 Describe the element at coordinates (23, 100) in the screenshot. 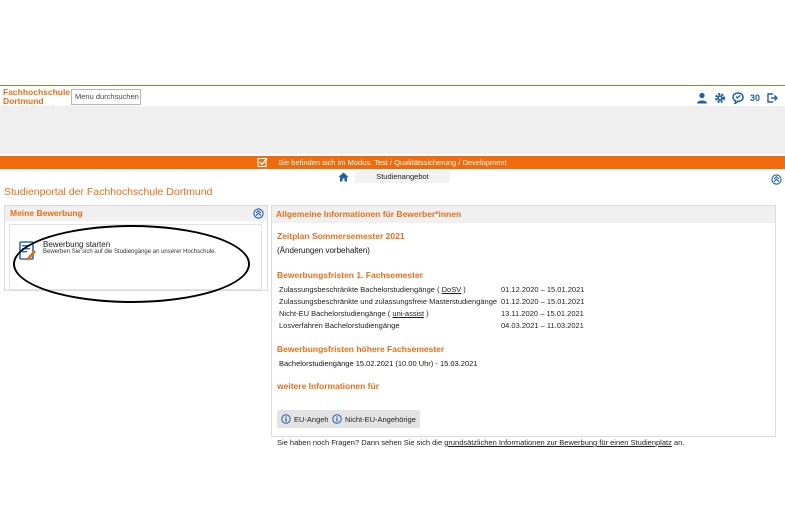

I see `logo-line-2: Dortmund` at that location.